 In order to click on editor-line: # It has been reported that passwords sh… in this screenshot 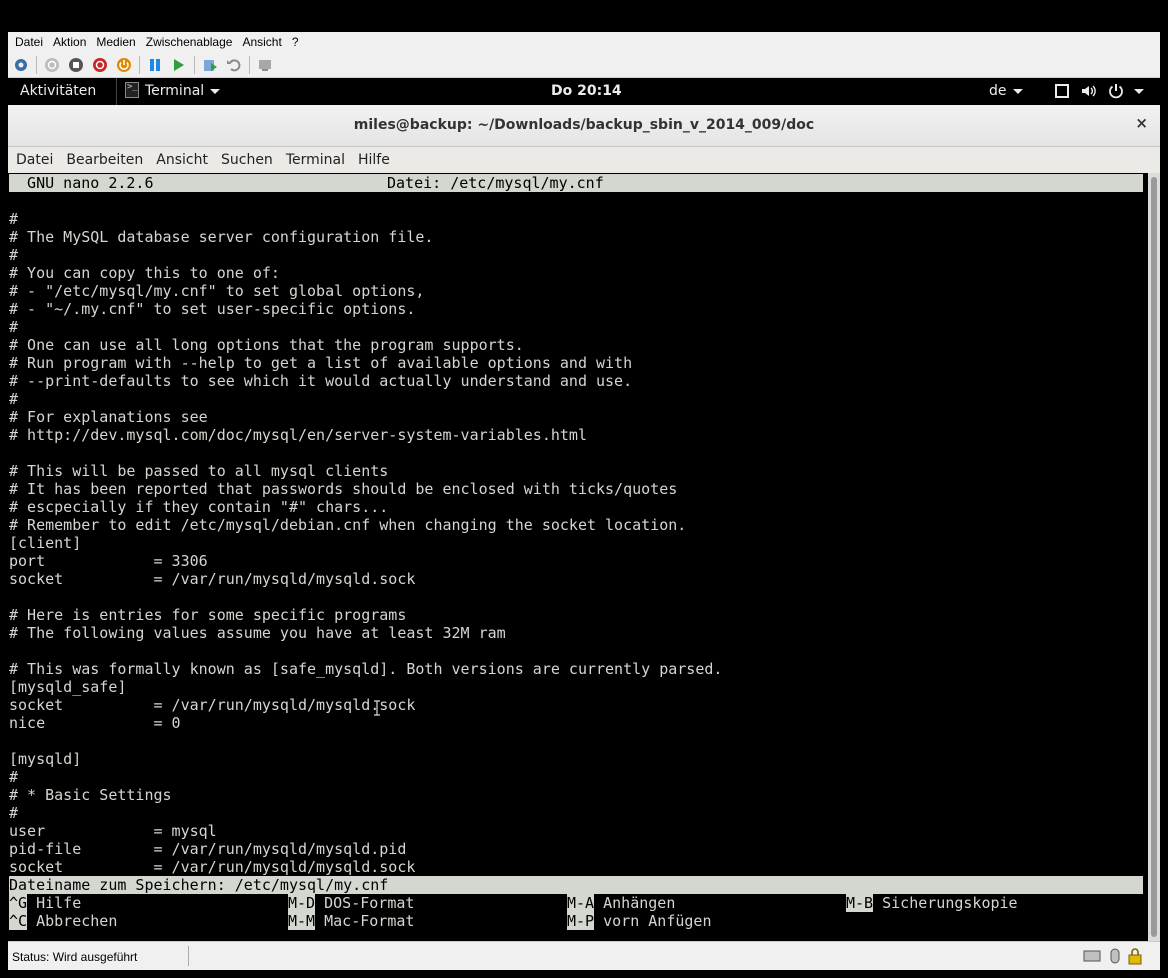, I will do `click(576, 489)`.